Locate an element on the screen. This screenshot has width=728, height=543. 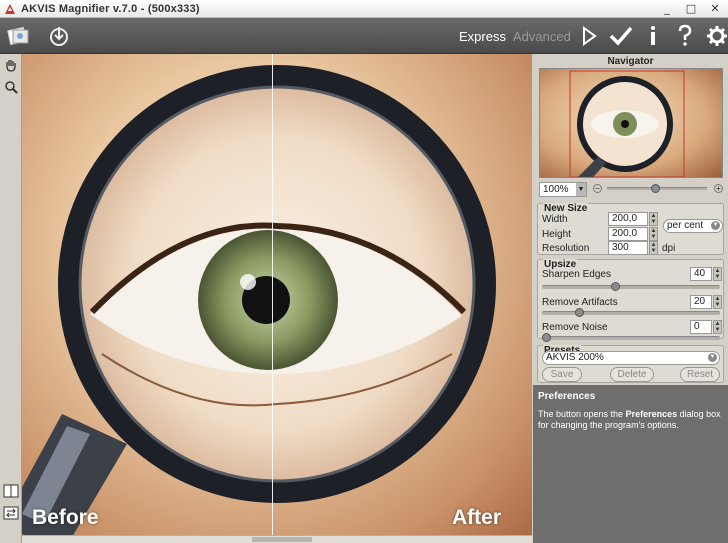
scrollbar-thumb is located at coordinates (282, 539).